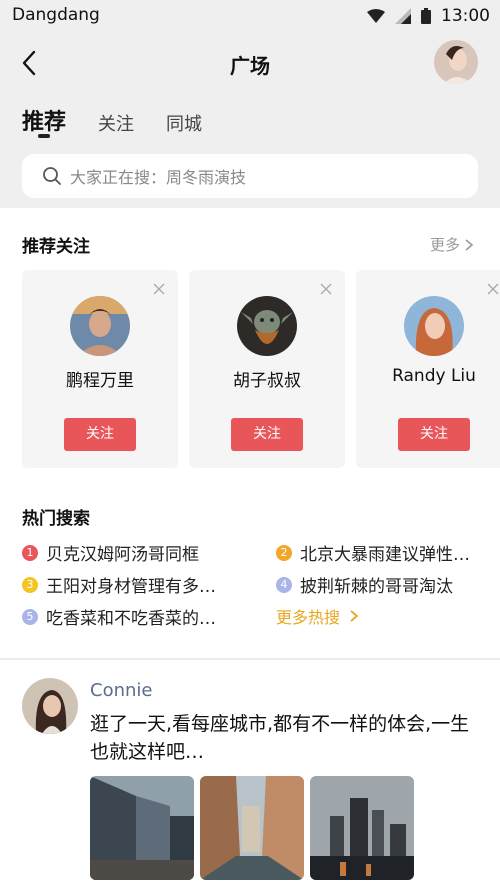  Describe the element at coordinates (403, 16) in the screenshot. I see `signal-icon` at that location.